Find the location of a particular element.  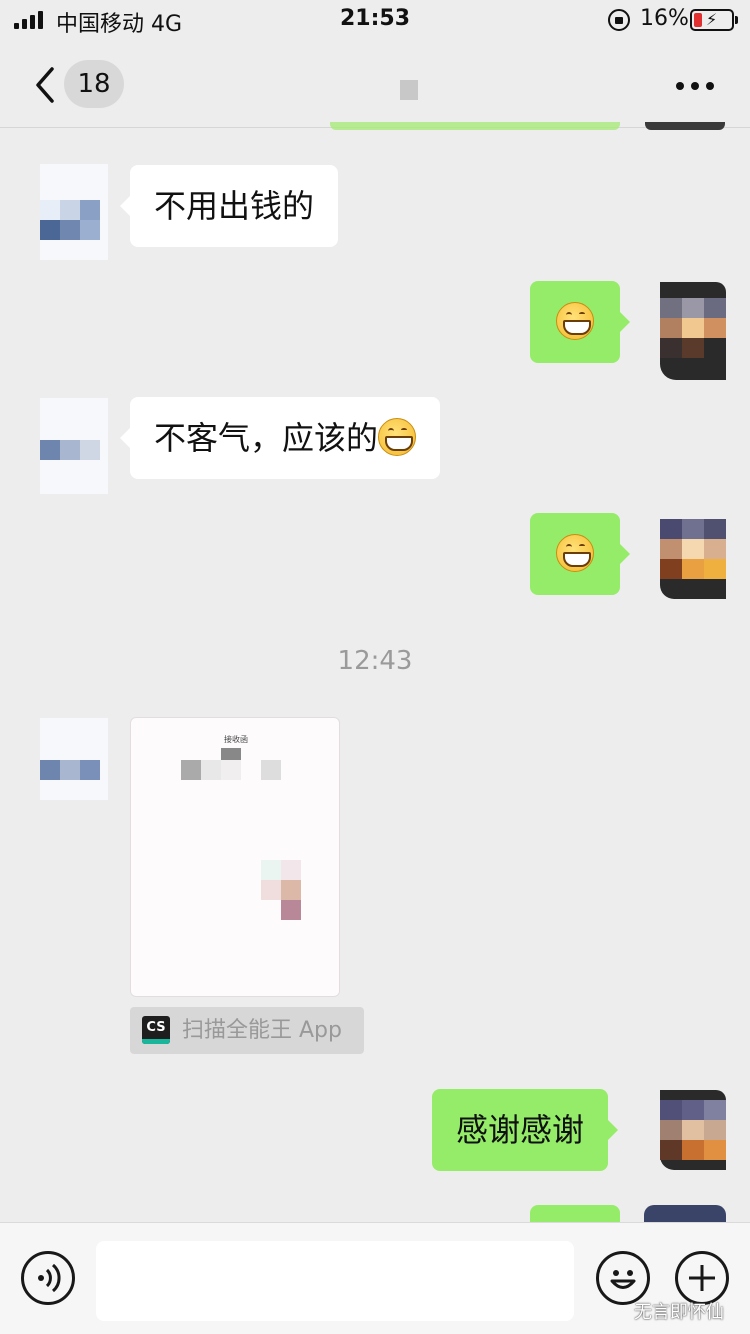

chat-header: 18 is located at coordinates (375, 85).